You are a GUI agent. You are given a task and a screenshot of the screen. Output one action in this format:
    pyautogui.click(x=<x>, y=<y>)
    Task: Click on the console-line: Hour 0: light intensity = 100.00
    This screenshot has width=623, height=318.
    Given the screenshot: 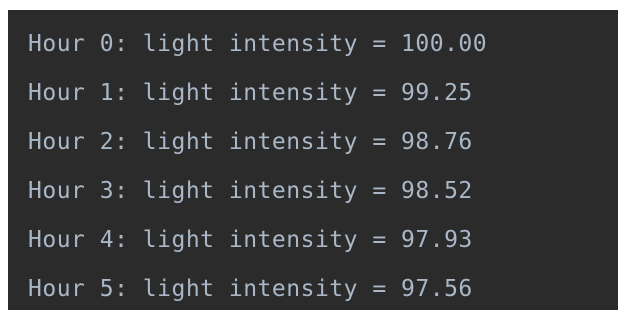 What is the action you would take?
    pyautogui.click(x=258, y=44)
    